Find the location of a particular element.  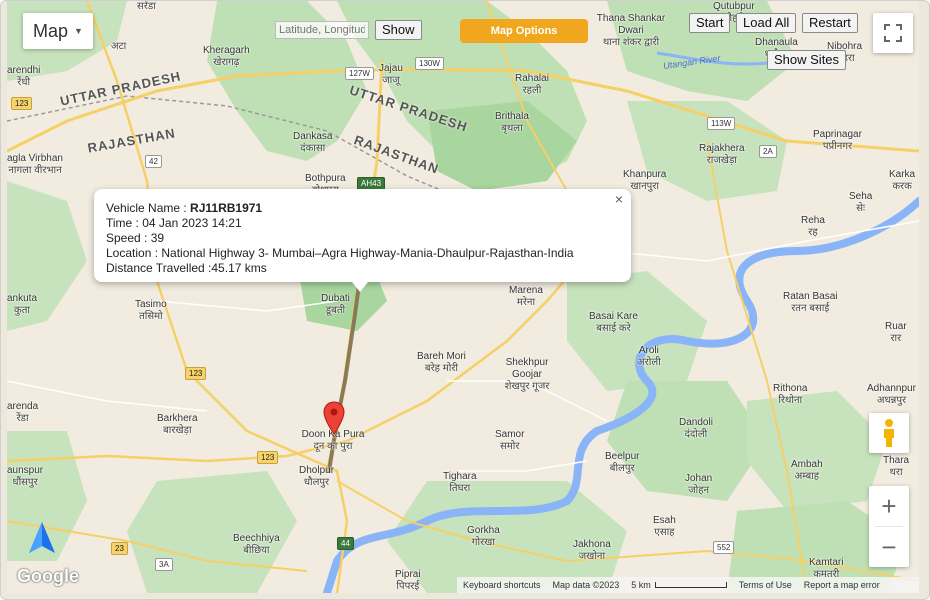

restart-button: Restart is located at coordinates (830, 23).